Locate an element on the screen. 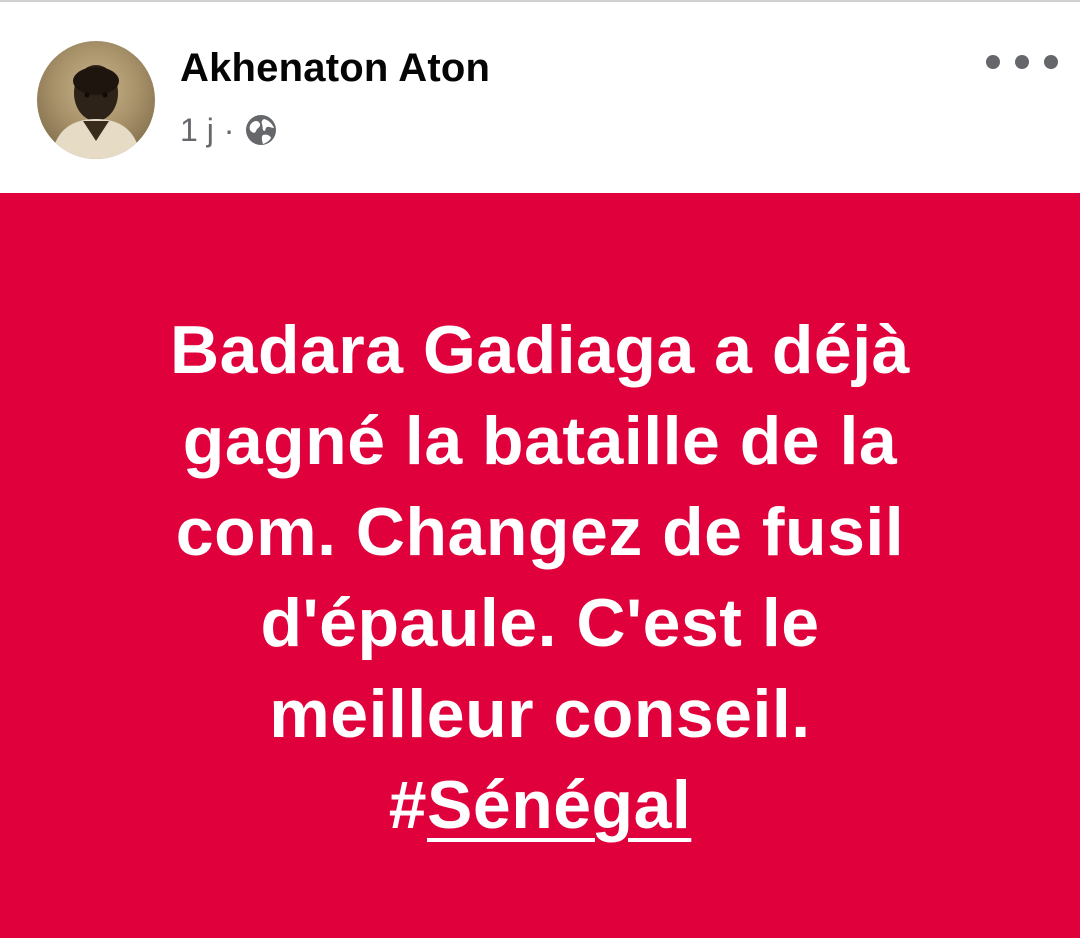  post-text-line: Badara Gadiaga a déjà is located at coordinates (540, 350).